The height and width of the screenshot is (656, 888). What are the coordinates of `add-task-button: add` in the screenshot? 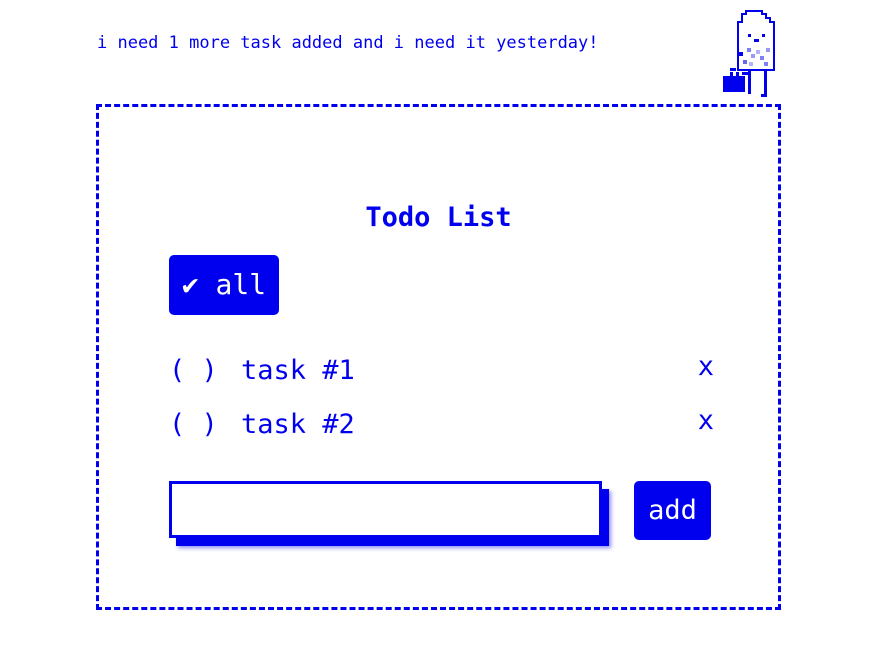 It's located at (672, 510).